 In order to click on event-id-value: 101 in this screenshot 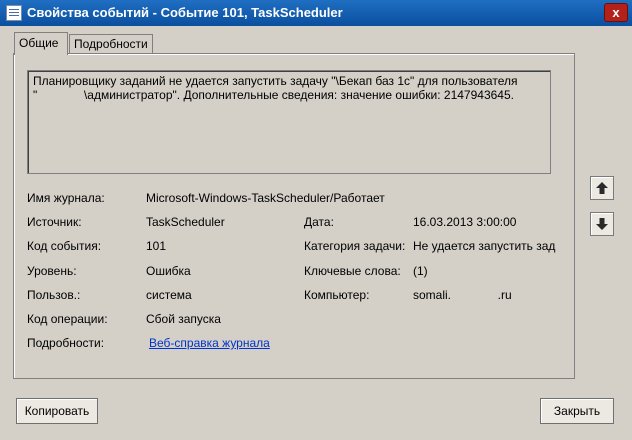, I will do `click(156, 246)`.